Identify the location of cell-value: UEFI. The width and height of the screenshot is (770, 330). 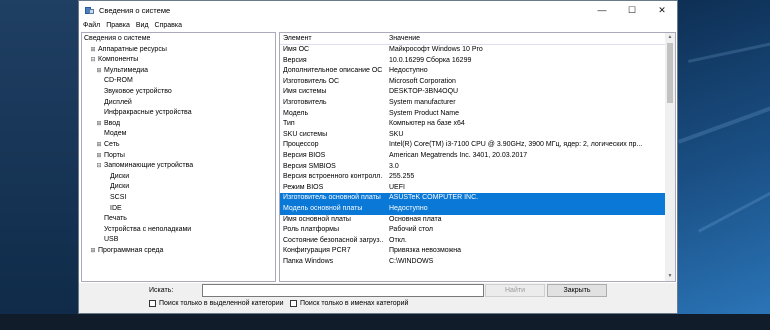
(397, 187).